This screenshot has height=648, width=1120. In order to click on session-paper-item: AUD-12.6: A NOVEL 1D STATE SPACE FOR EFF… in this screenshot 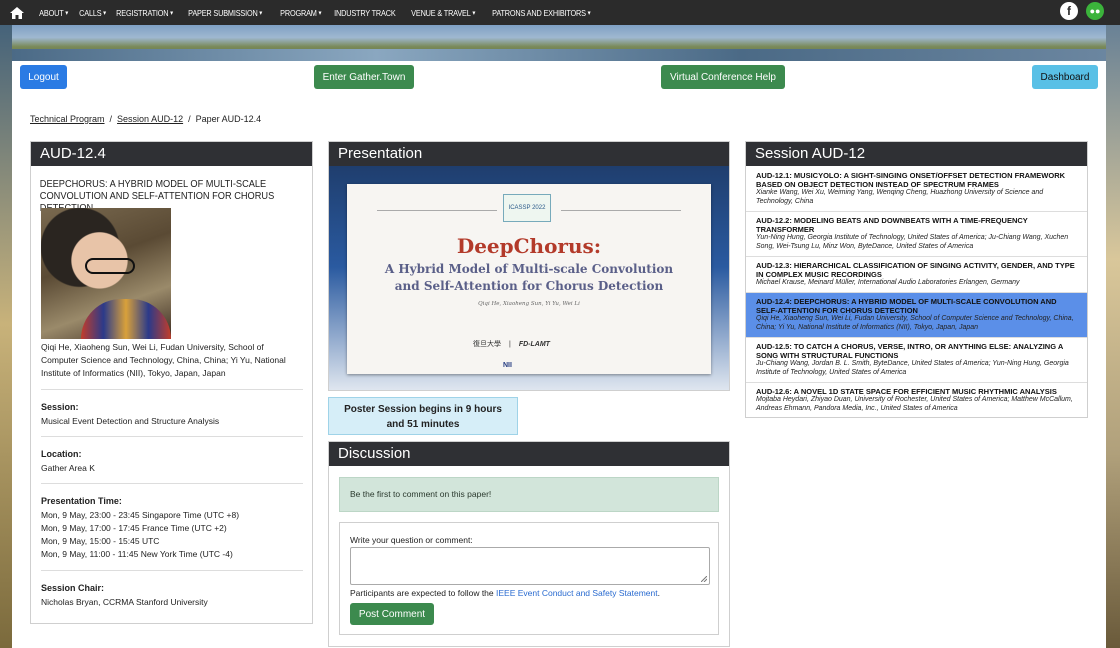, I will do `click(916, 400)`.